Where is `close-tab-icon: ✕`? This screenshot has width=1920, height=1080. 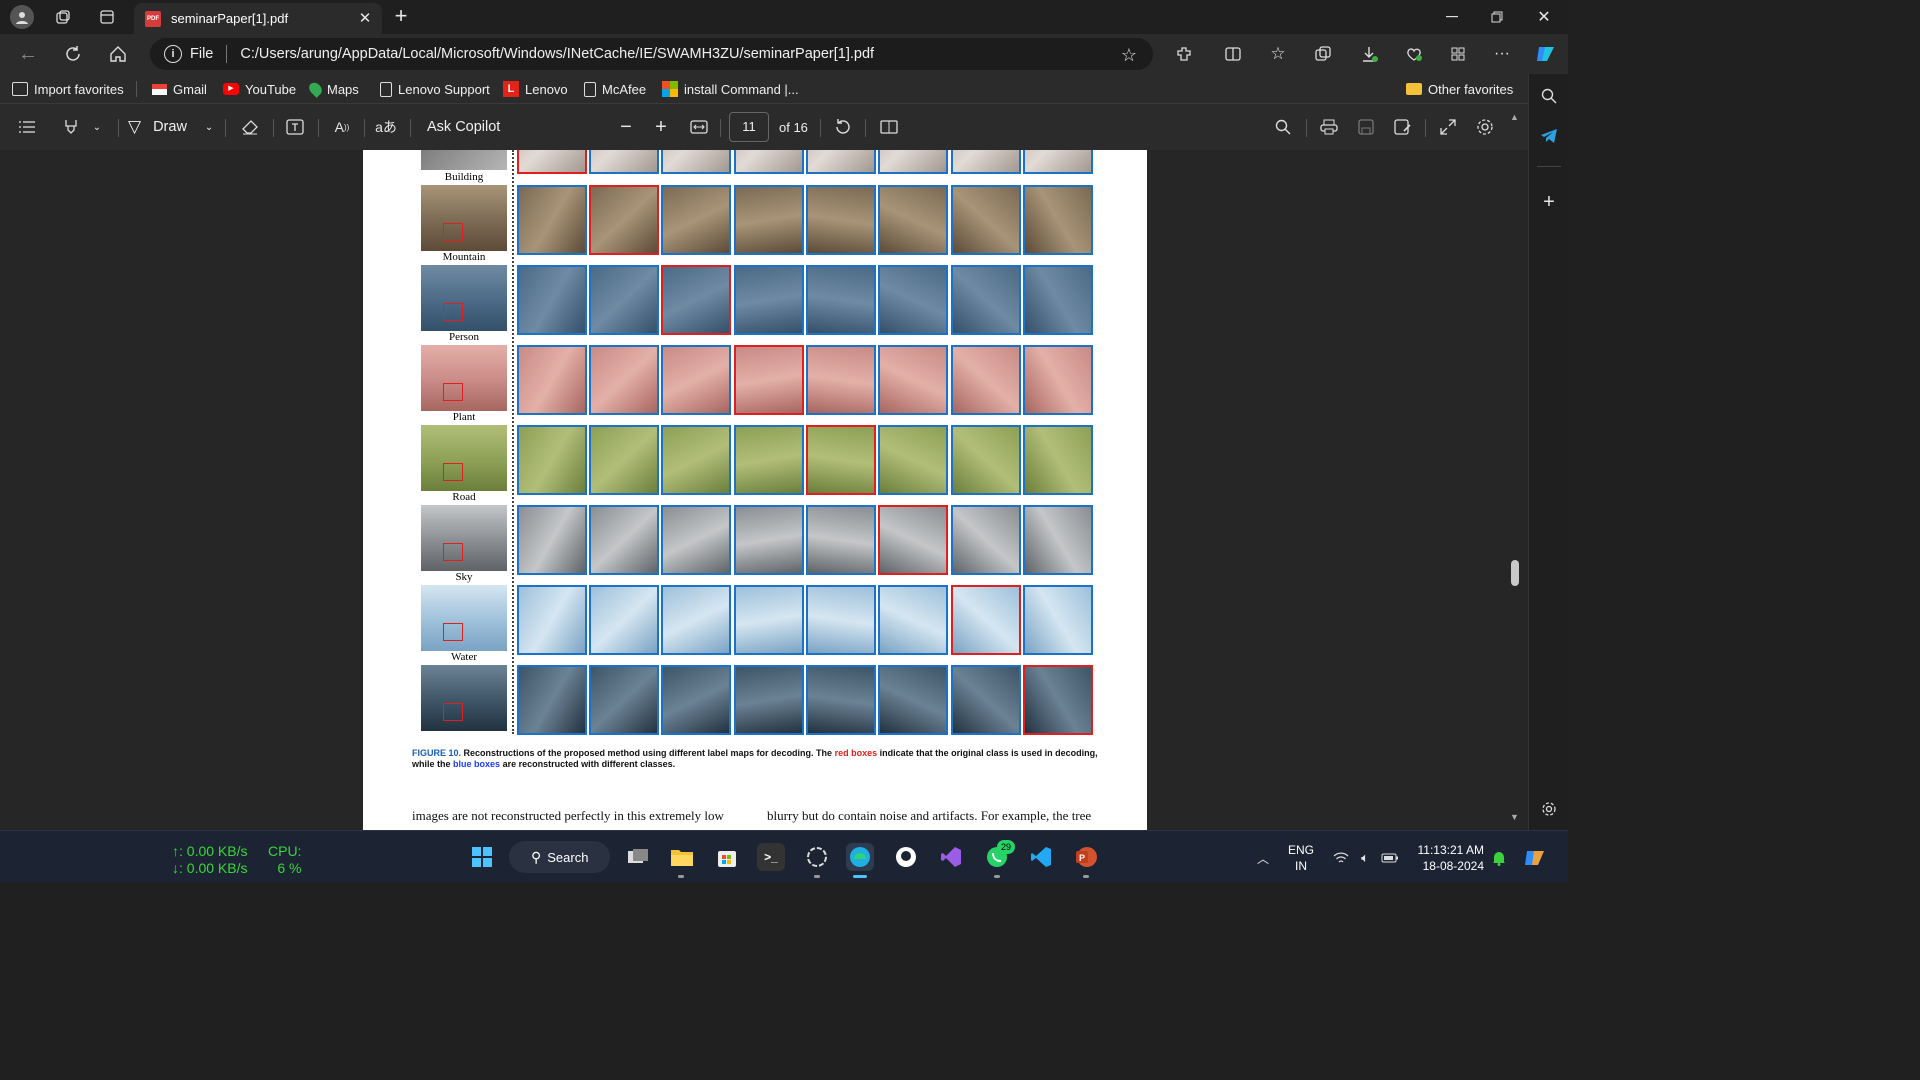 close-tab-icon: ✕ is located at coordinates (365, 18).